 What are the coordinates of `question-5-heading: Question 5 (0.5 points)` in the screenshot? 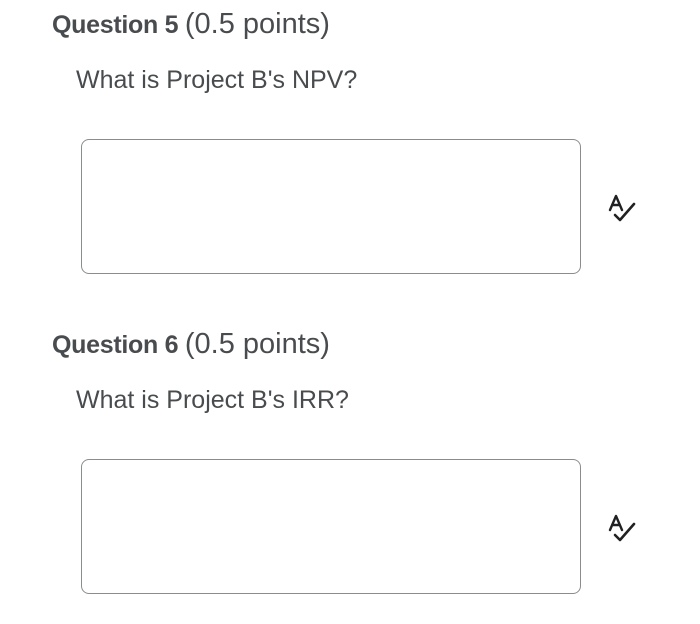 It's located at (191, 24).